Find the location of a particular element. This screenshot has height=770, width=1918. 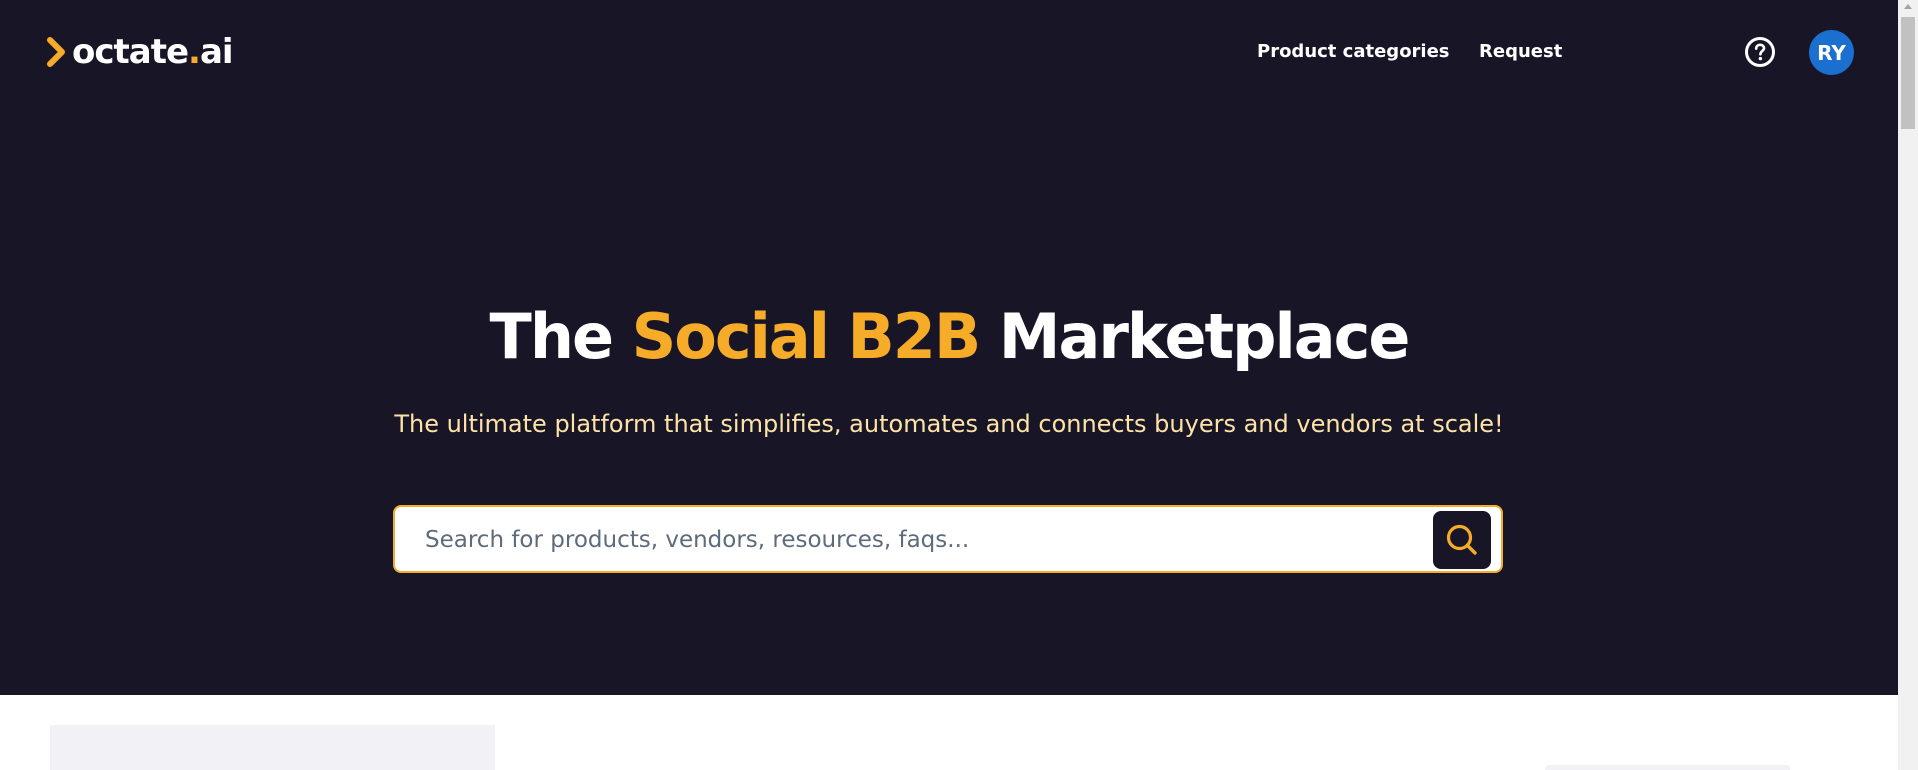

brand-logo: octate.ai is located at coordinates (140, 52).